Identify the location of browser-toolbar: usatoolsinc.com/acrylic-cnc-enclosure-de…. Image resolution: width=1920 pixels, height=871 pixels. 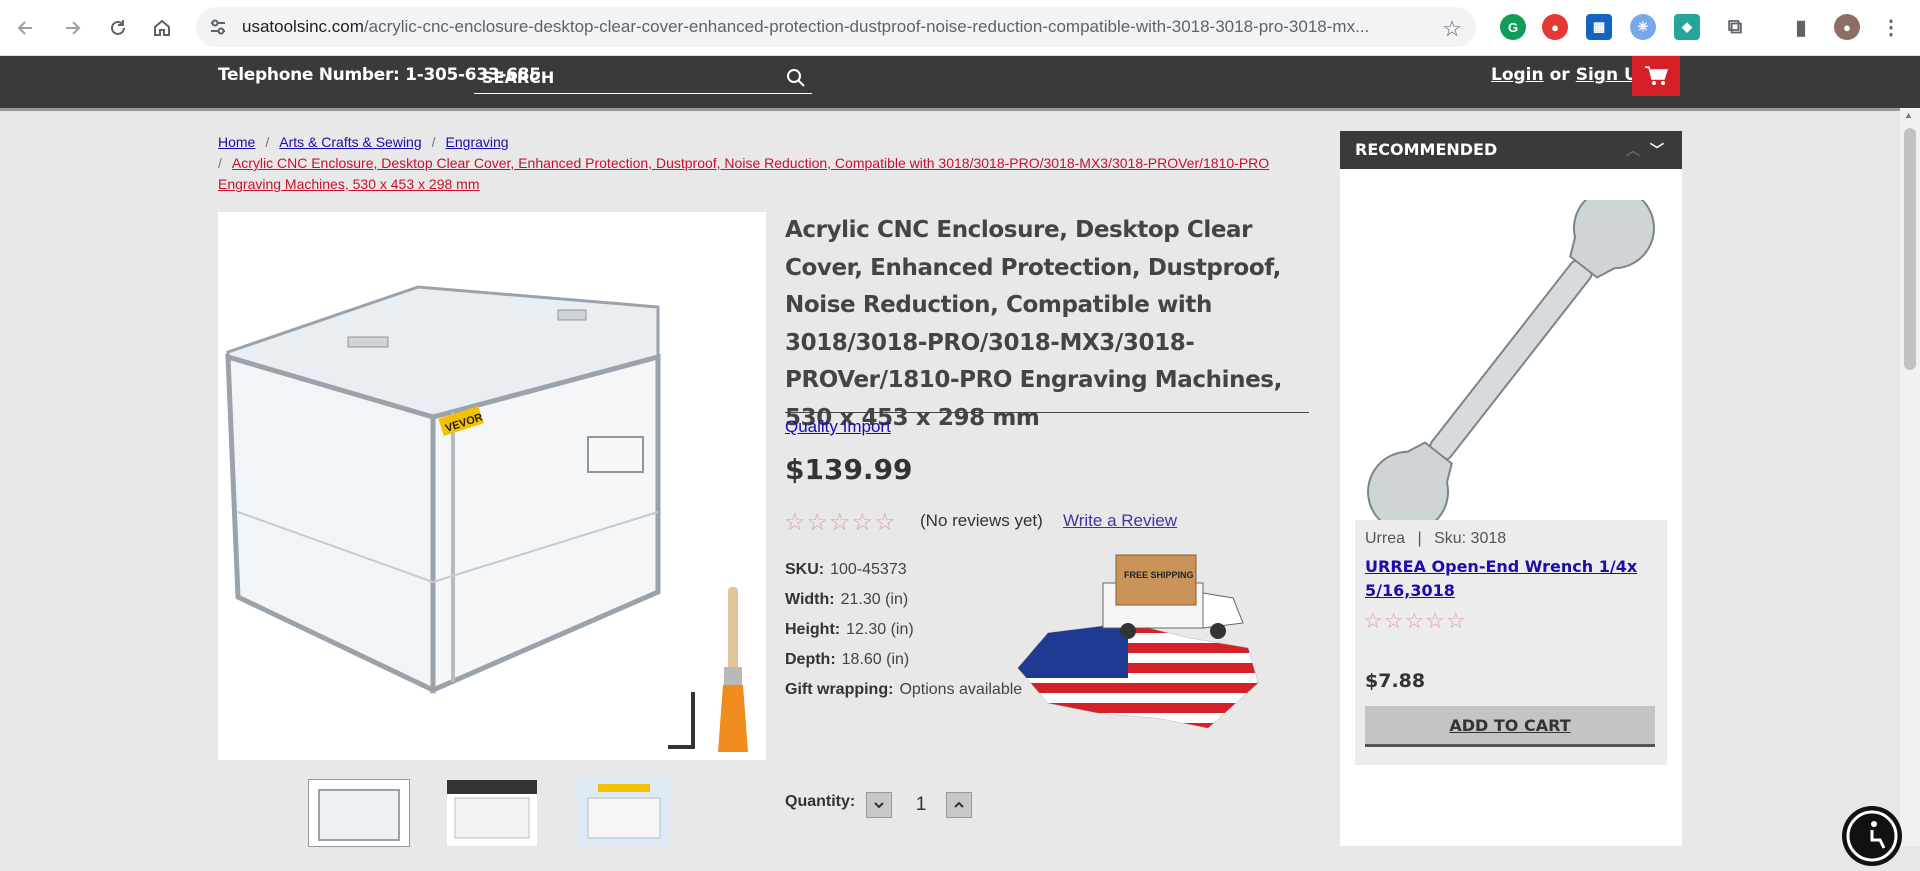
(960, 28).